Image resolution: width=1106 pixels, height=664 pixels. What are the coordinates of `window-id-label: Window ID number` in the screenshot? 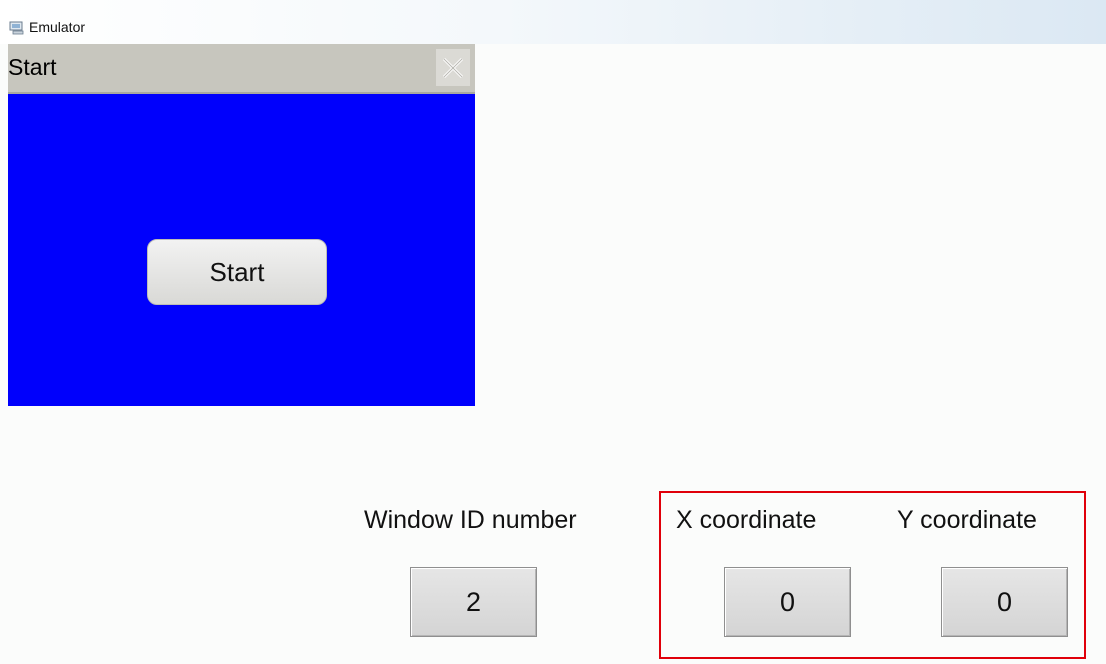 It's located at (470, 520).